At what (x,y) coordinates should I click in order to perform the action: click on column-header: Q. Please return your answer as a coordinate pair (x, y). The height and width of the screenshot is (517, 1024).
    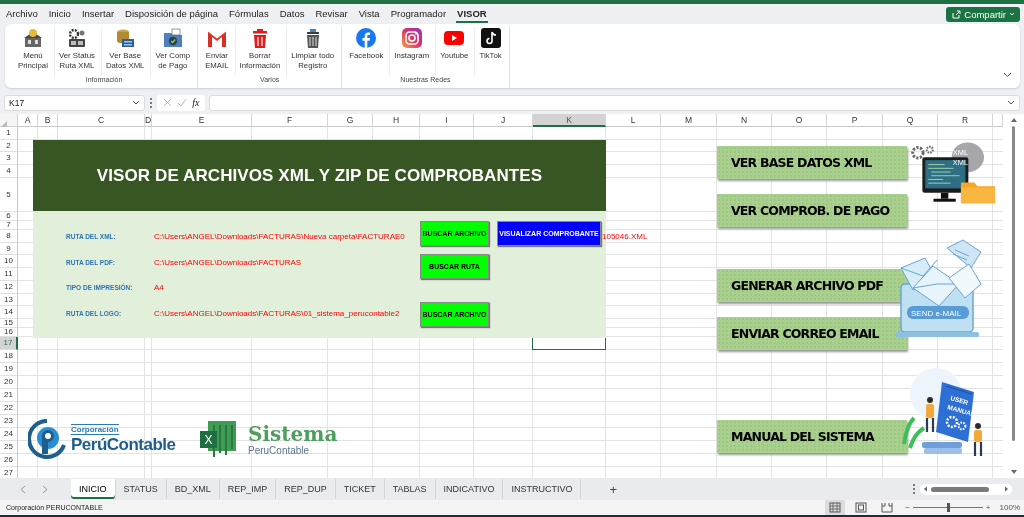
    Looking at the image, I should click on (910, 120).